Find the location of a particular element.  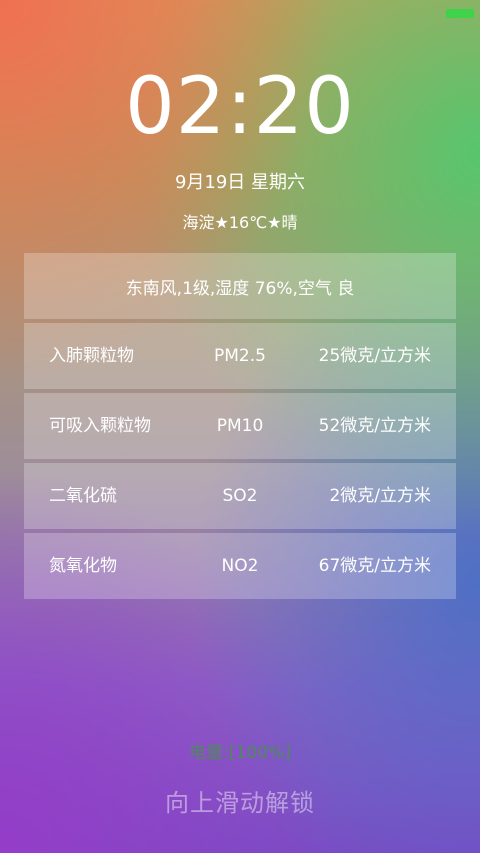

weather-summary: 海淀★16℃★晴 is located at coordinates (240, 222).